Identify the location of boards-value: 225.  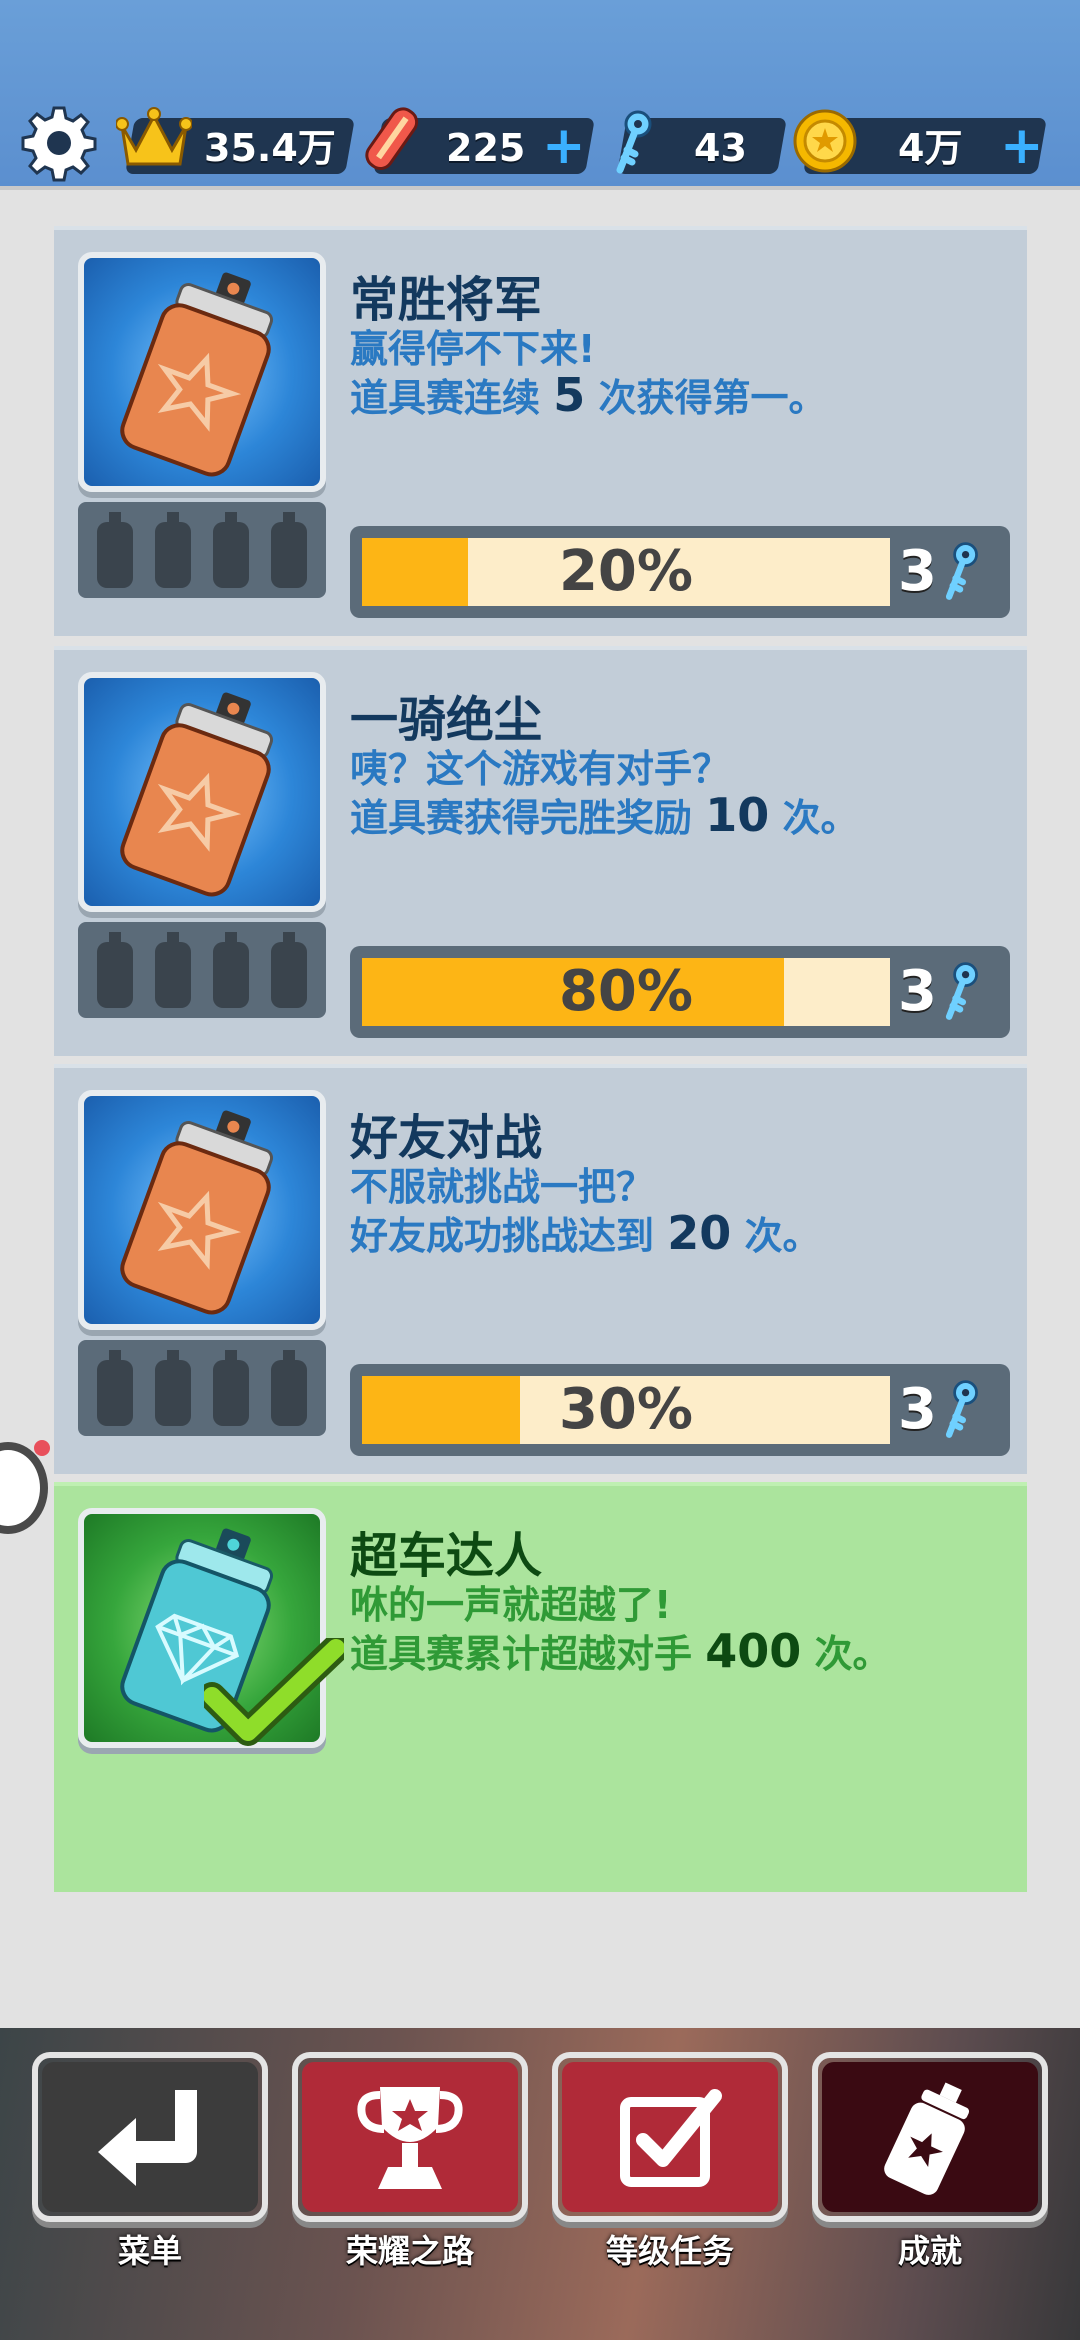
(486, 148).